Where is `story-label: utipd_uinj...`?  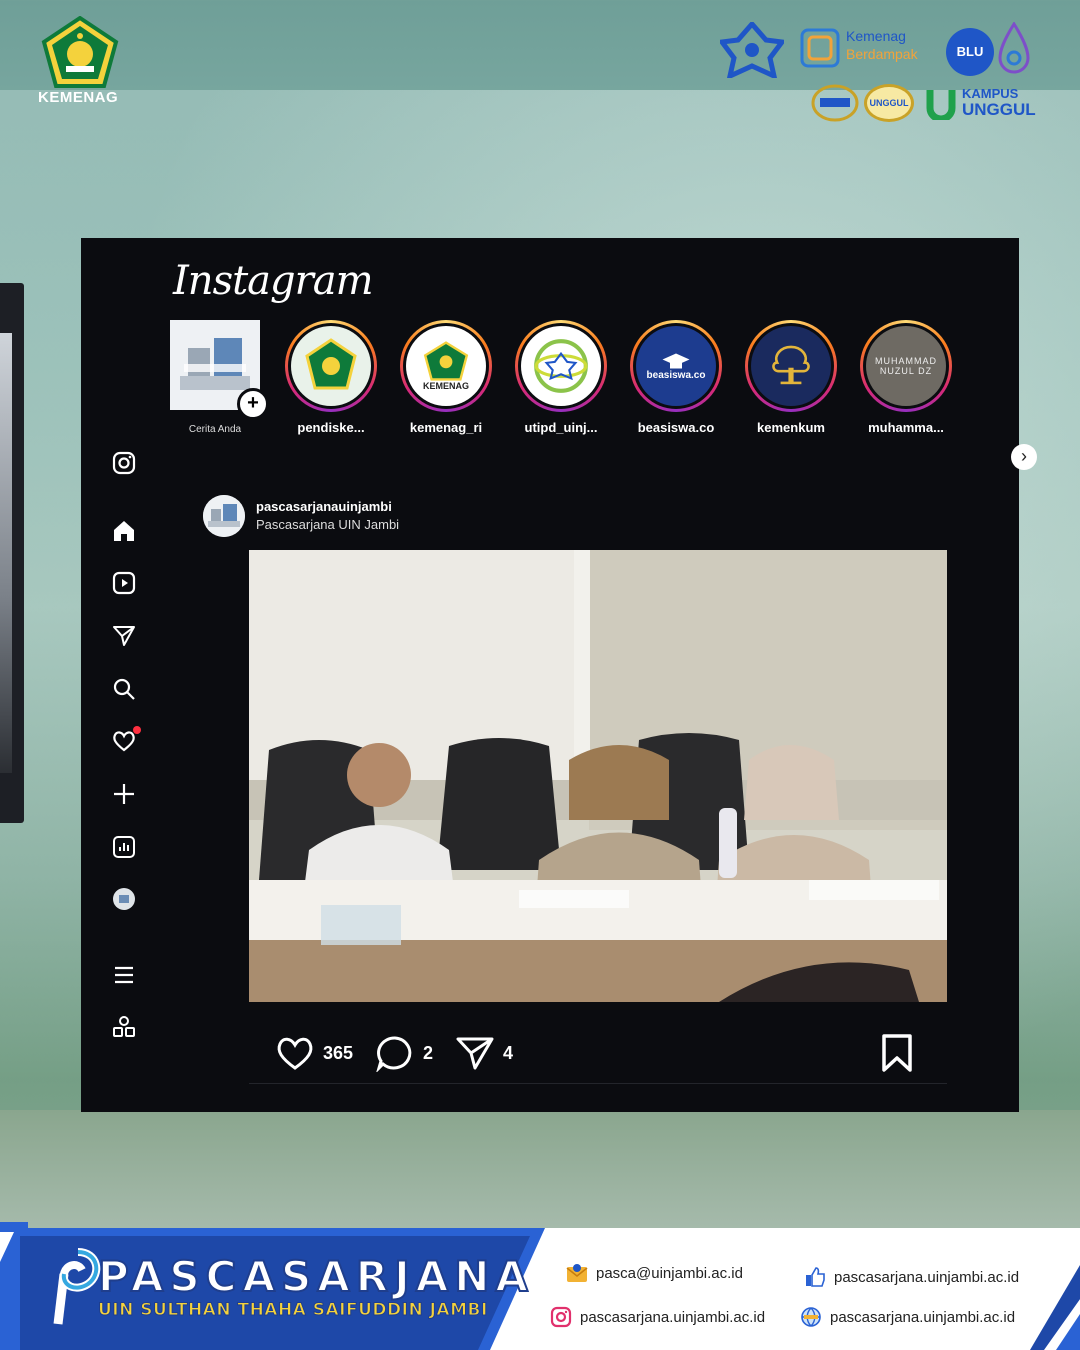
story-label: utipd_uinj... is located at coordinates (561, 427).